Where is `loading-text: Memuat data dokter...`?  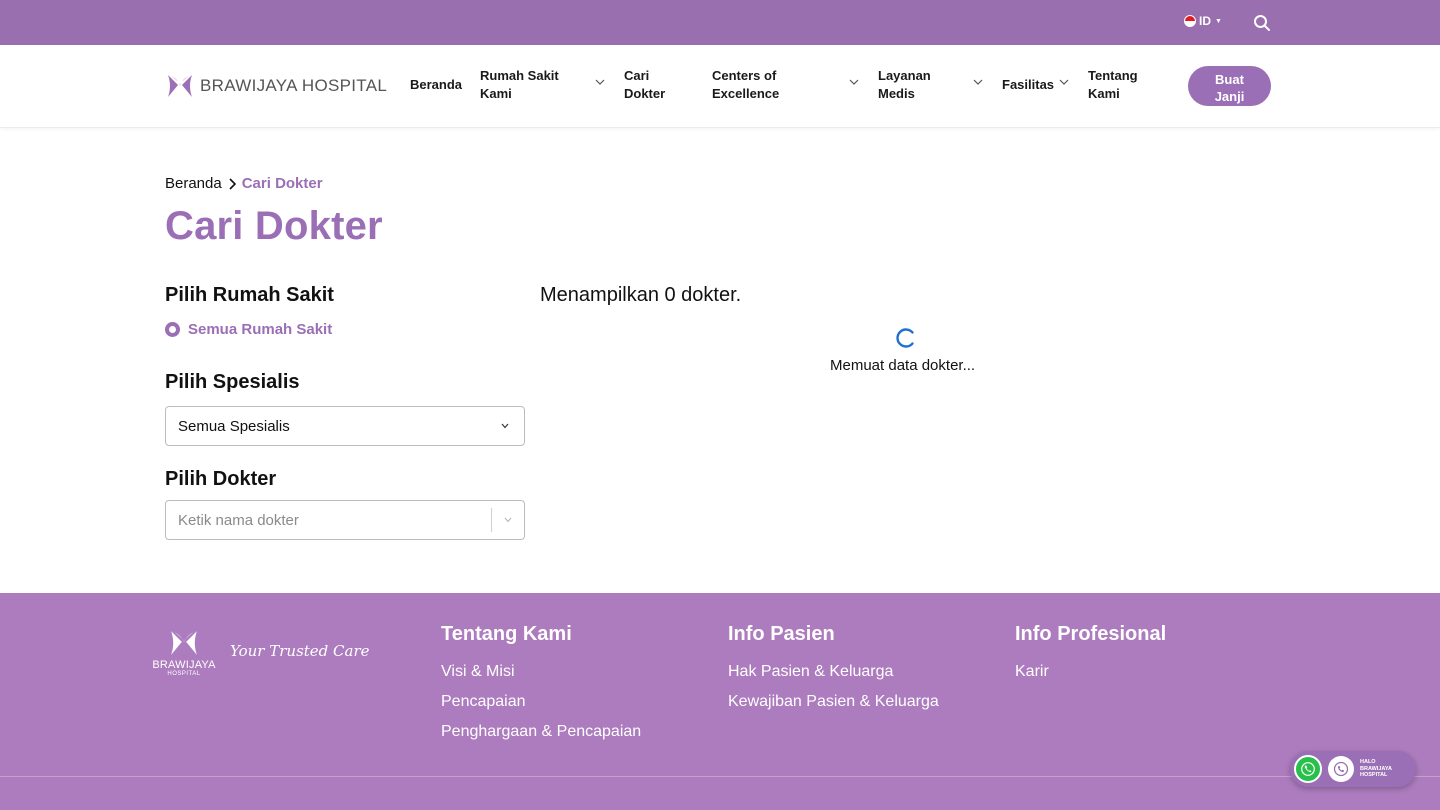 loading-text: Memuat data dokter... is located at coordinates (903, 365).